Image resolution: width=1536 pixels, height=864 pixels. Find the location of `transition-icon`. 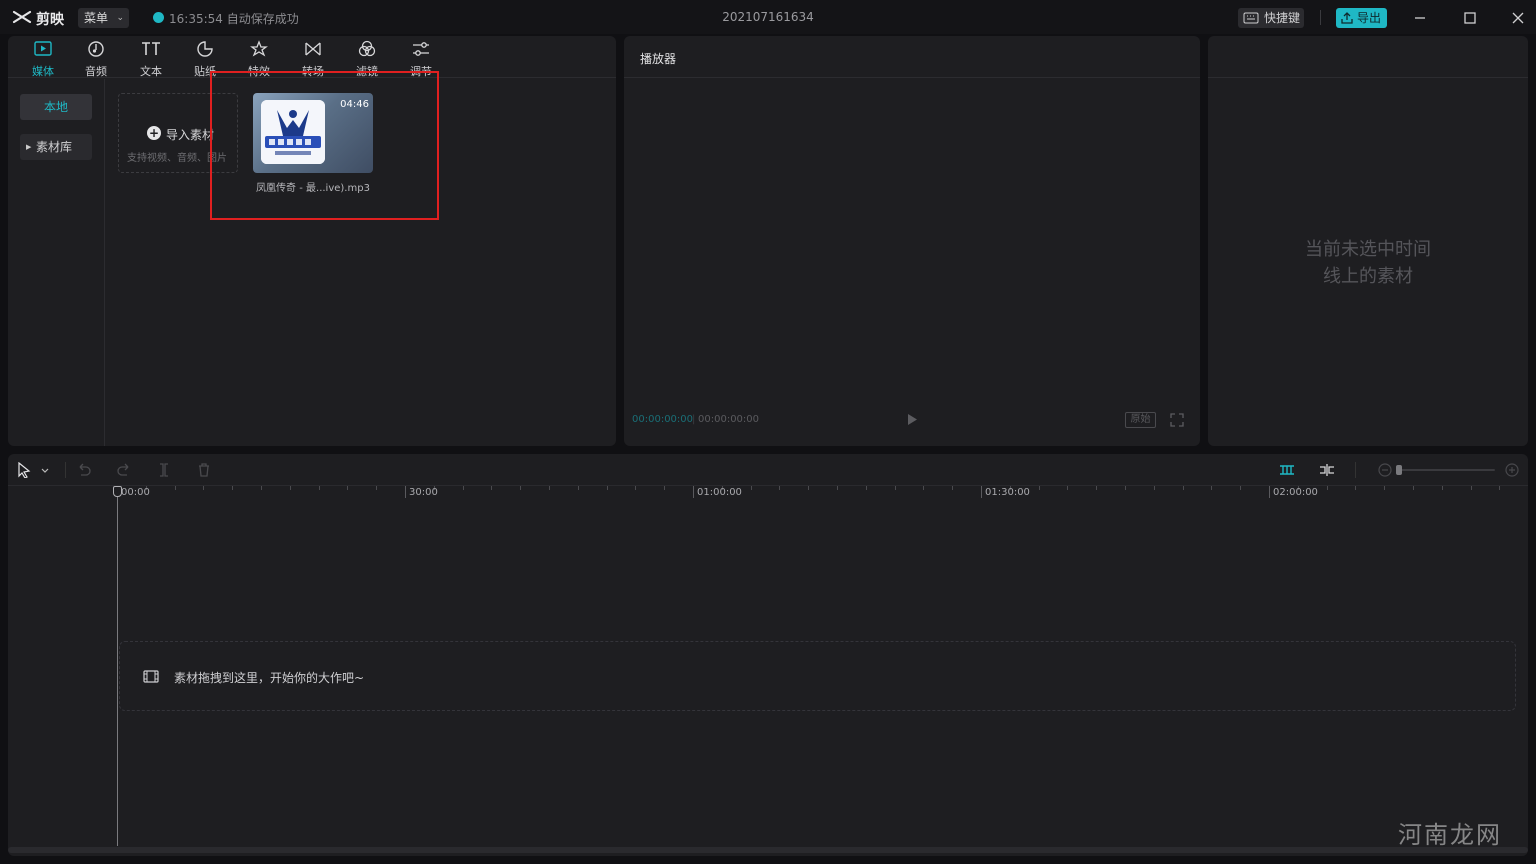

transition-icon is located at coordinates (313, 49).